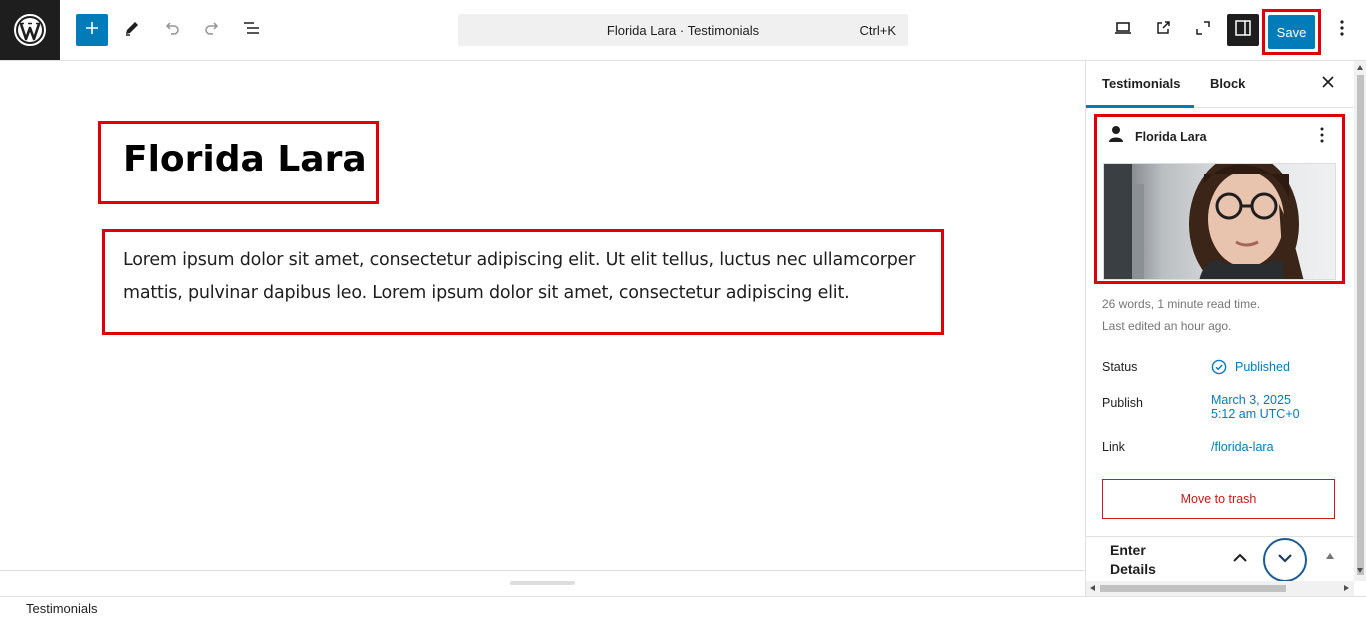  I want to click on close-sidebar-button, so click(1328, 84).